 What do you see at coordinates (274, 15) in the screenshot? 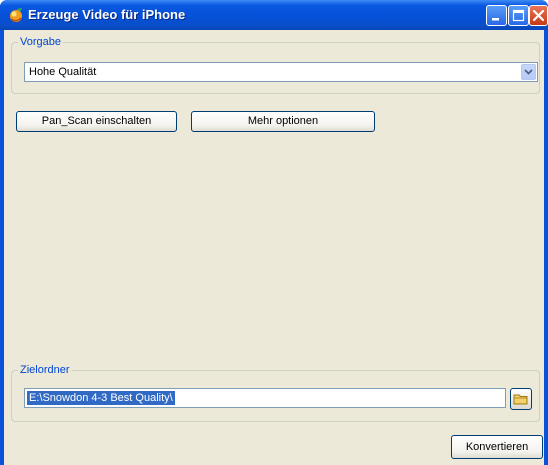
I see `title-bar: Erzeuge Video für iPhone` at bounding box center [274, 15].